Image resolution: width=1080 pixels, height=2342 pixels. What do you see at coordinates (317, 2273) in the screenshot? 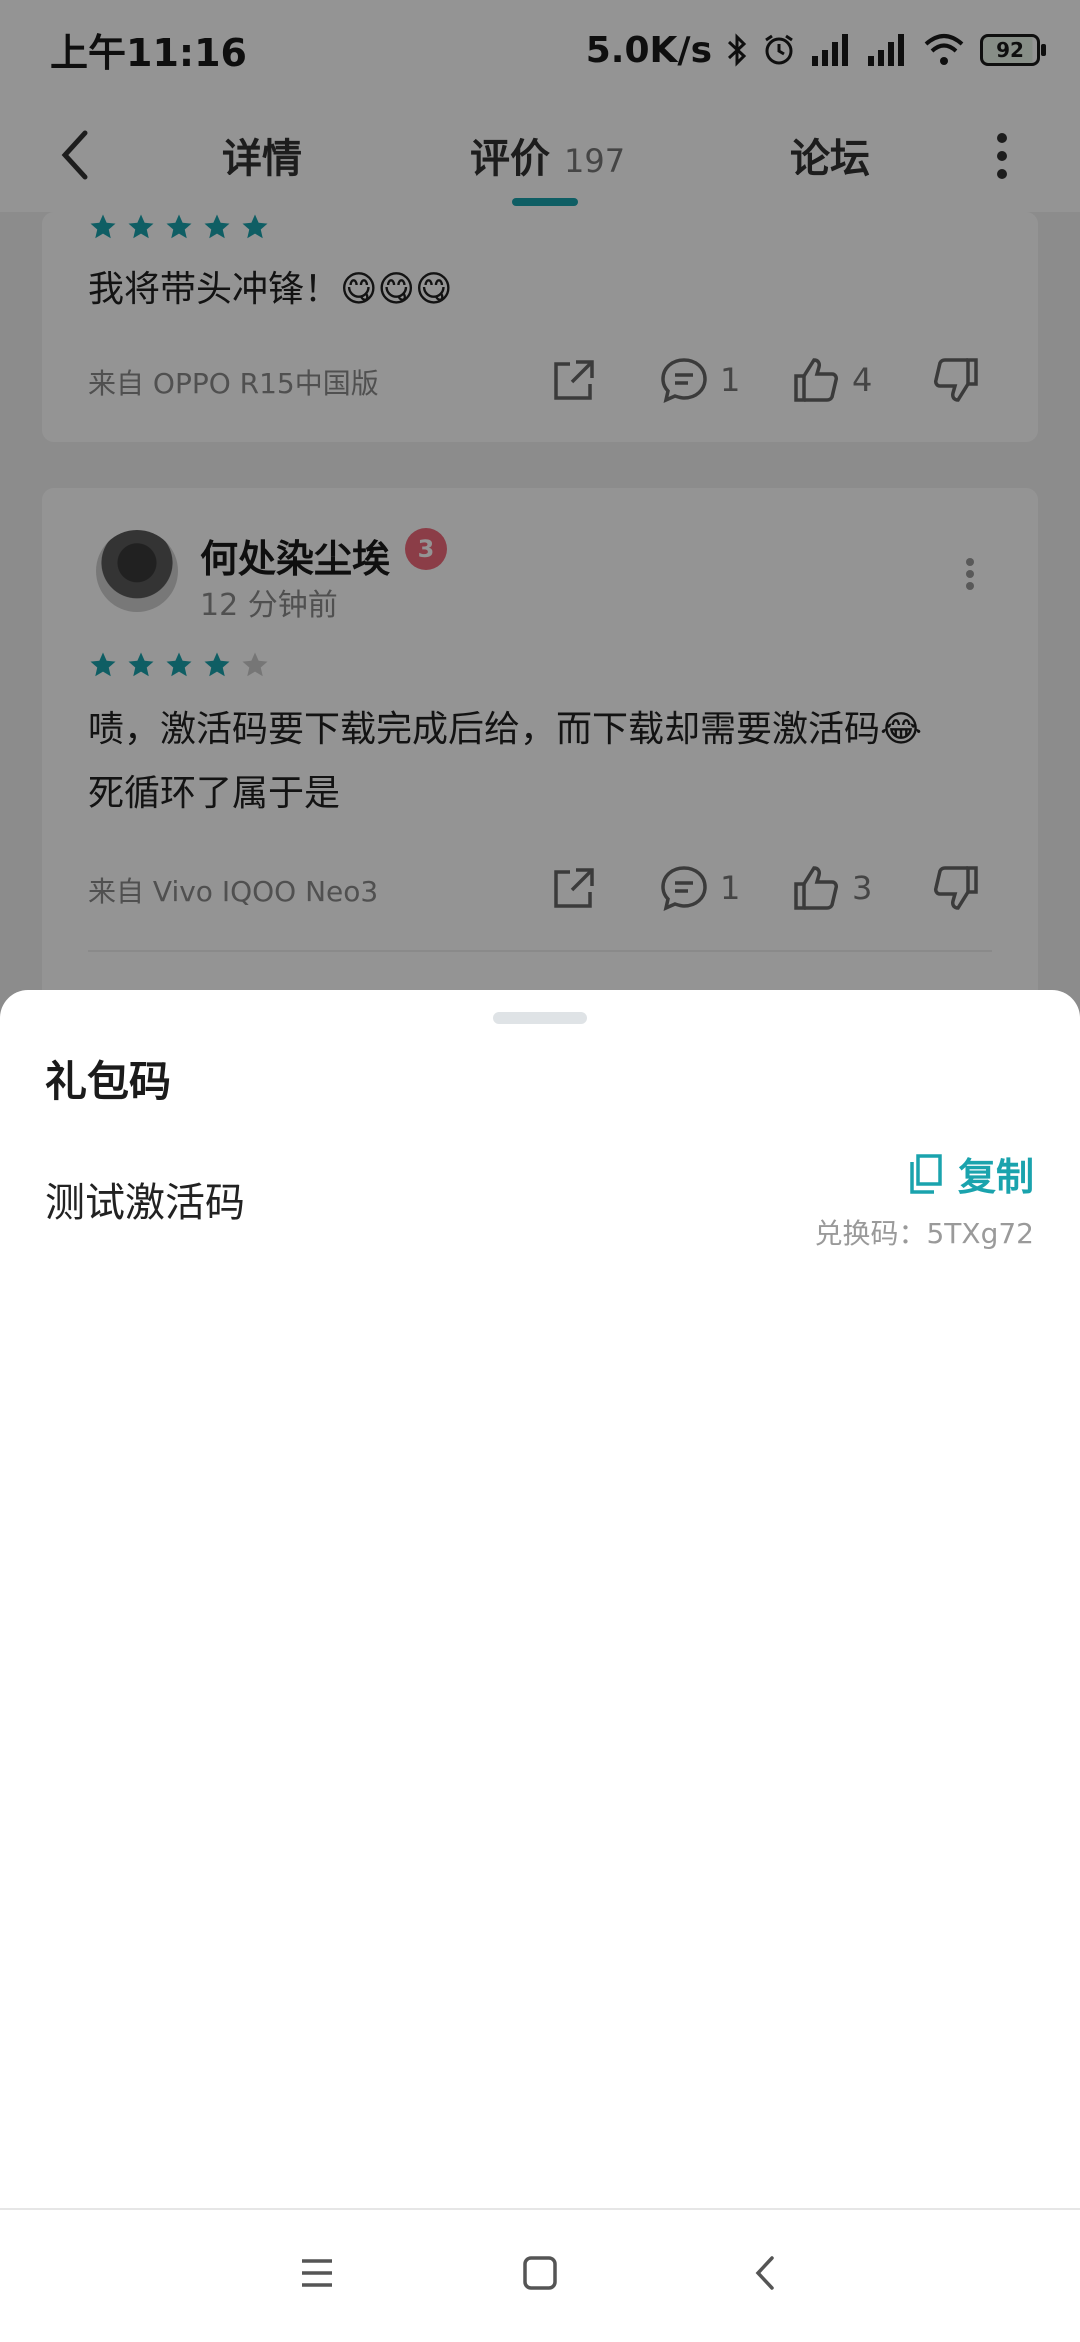
I see `menu-icon` at bounding box center [317, 2273].